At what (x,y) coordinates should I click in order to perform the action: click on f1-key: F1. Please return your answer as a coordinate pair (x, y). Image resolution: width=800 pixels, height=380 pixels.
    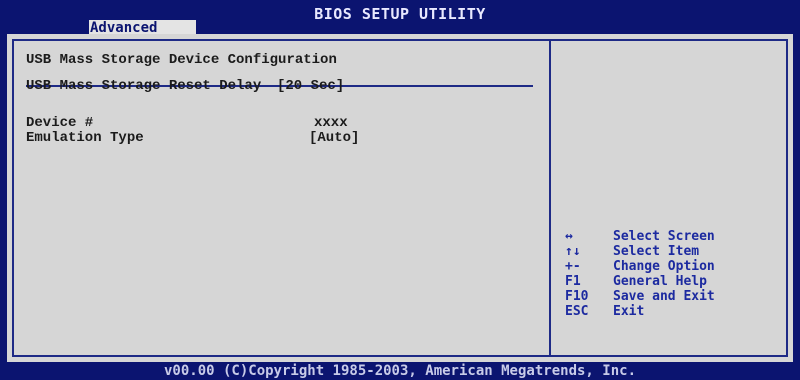
    Looking at the image, I should click on (573, 281).